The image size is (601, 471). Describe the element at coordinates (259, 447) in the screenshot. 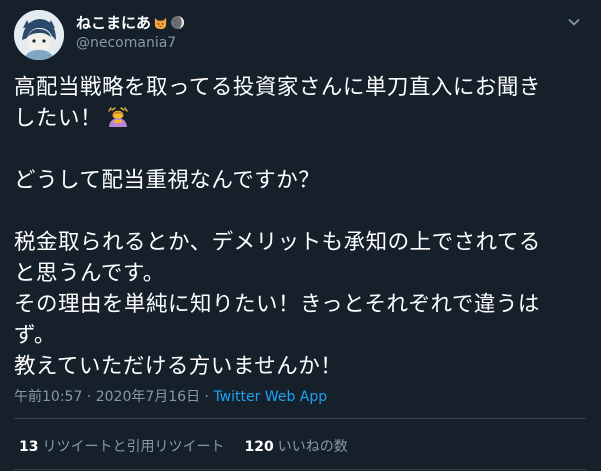

I see `likes-count: 120` at that location.